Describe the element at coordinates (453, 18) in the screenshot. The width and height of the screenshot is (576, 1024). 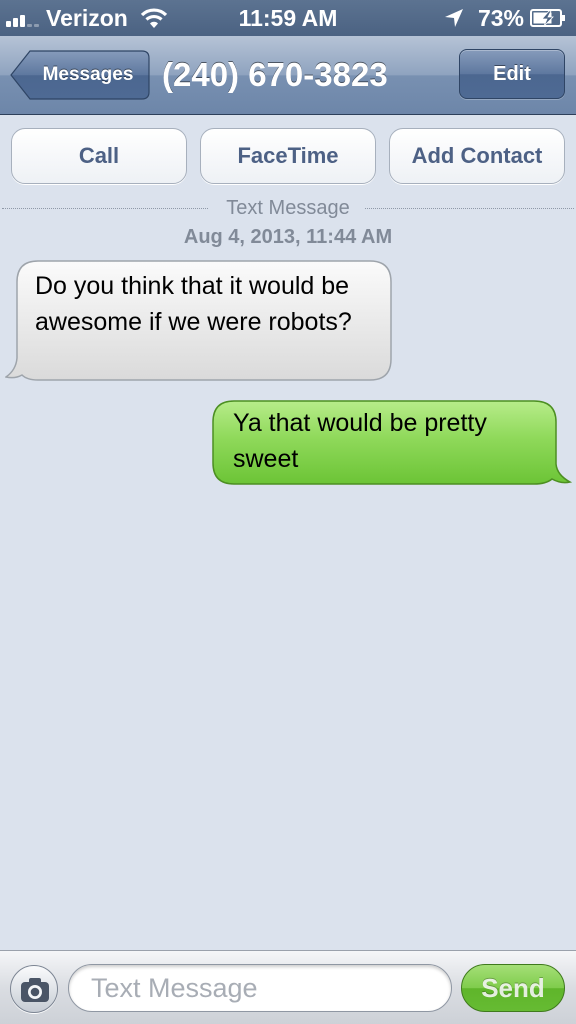
I see `location-arrow-icon` at that location.